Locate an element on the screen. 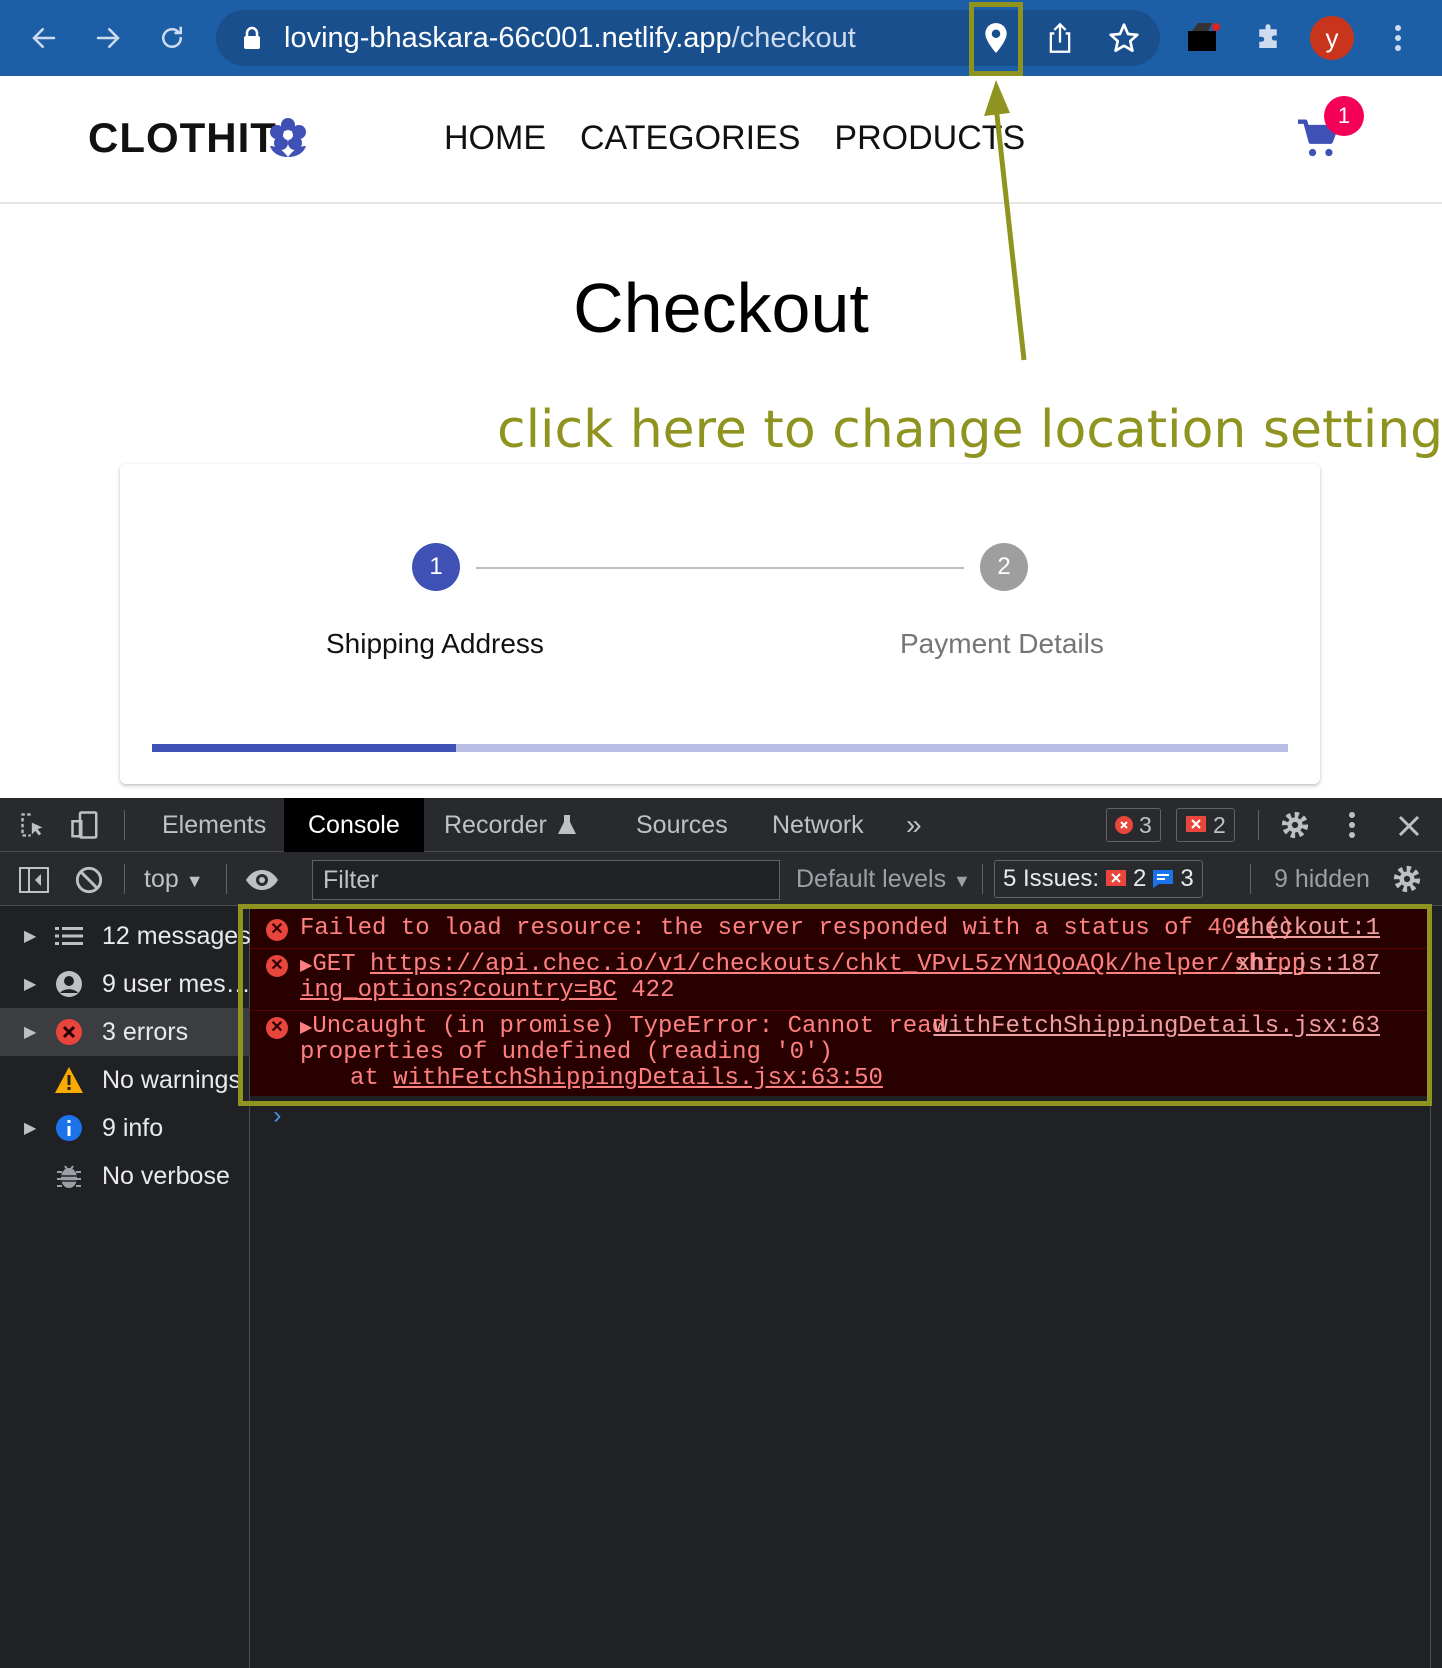 The image size is (1442, 1668). tab-recorder: Recorder is located at coordinates (510, 825).